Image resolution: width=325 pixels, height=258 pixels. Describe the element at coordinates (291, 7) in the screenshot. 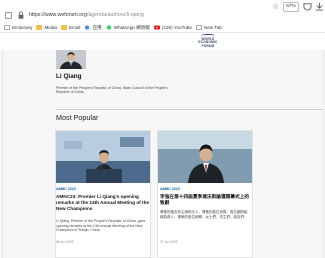

I see `zoom-level: 67%` at that location.